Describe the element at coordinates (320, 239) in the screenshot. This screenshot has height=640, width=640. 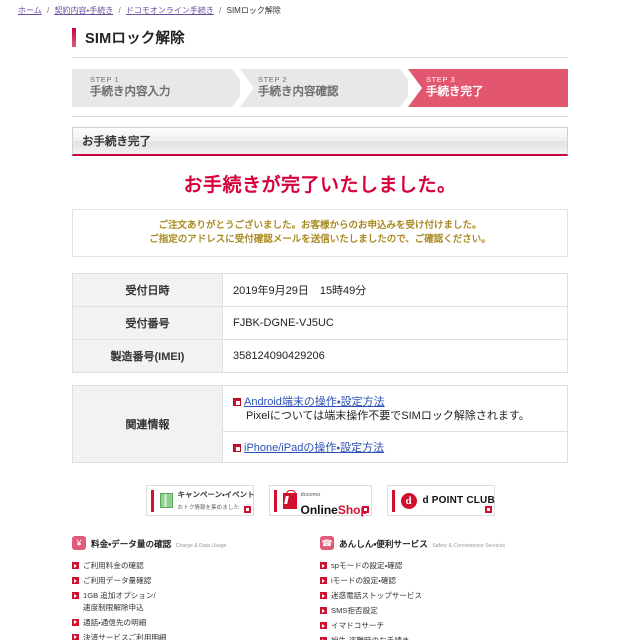
I see `notice-line-2: ご指定のアドレスに受付確認メールを送信いたしましたので、ご確認ください。` at that location.